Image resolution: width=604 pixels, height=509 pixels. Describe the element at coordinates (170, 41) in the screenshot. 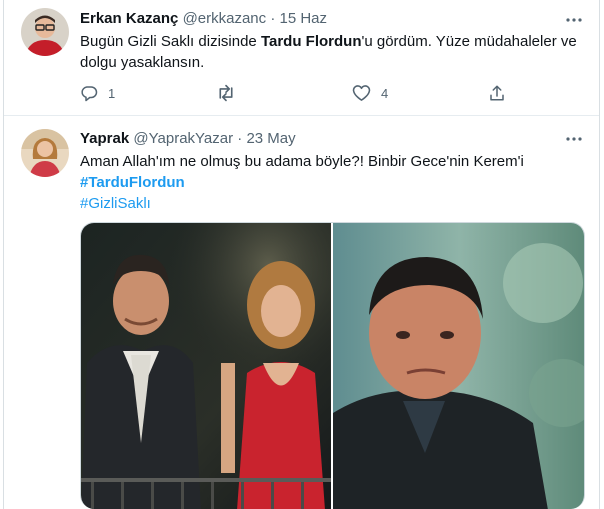

I see `tweet-text-start: Bugün Gizli Saklı dizisinde` at that location.